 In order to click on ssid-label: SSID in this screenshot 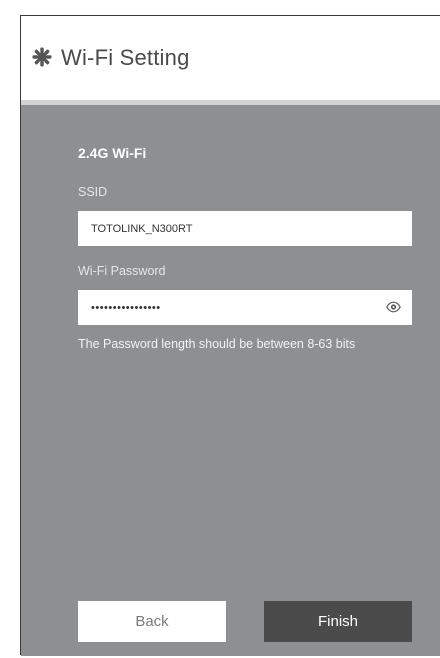, I will do `click(93, 192)`.